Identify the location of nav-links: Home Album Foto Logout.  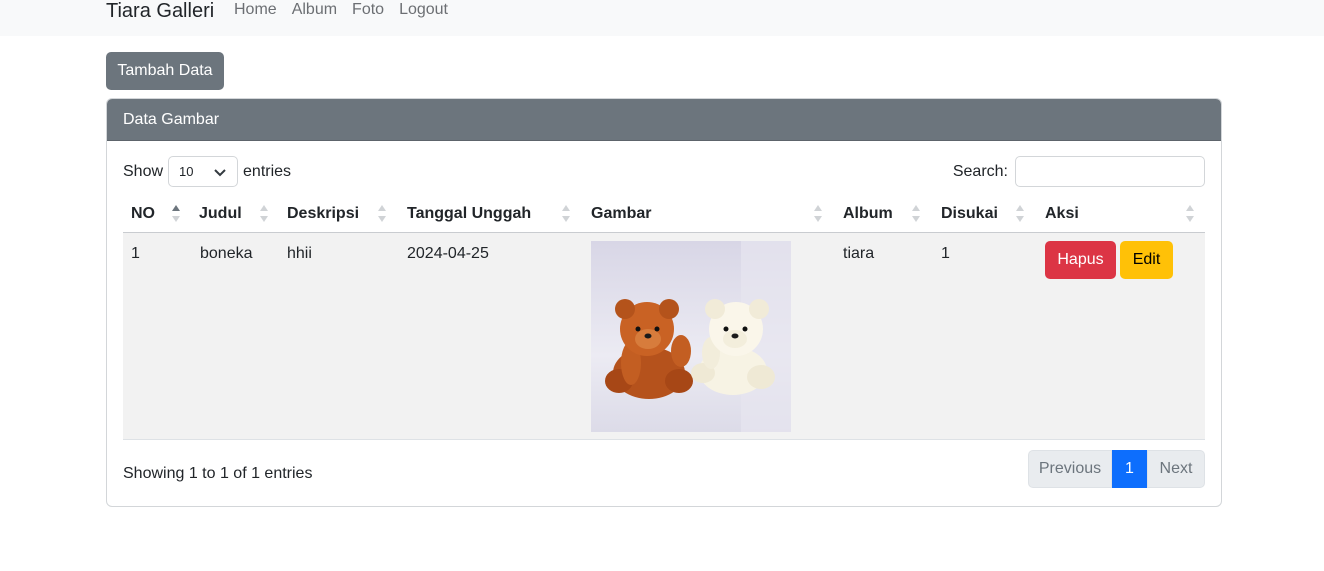
(348, 10).